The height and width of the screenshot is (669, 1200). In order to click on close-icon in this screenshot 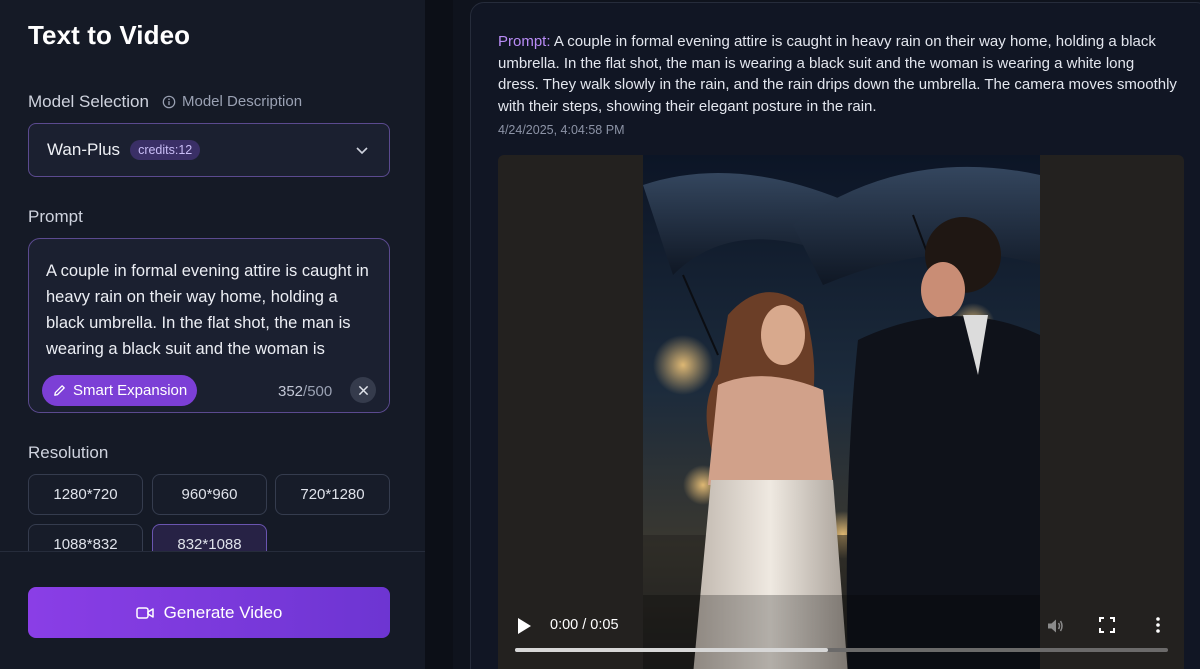, I will do `click(363, 390)`.